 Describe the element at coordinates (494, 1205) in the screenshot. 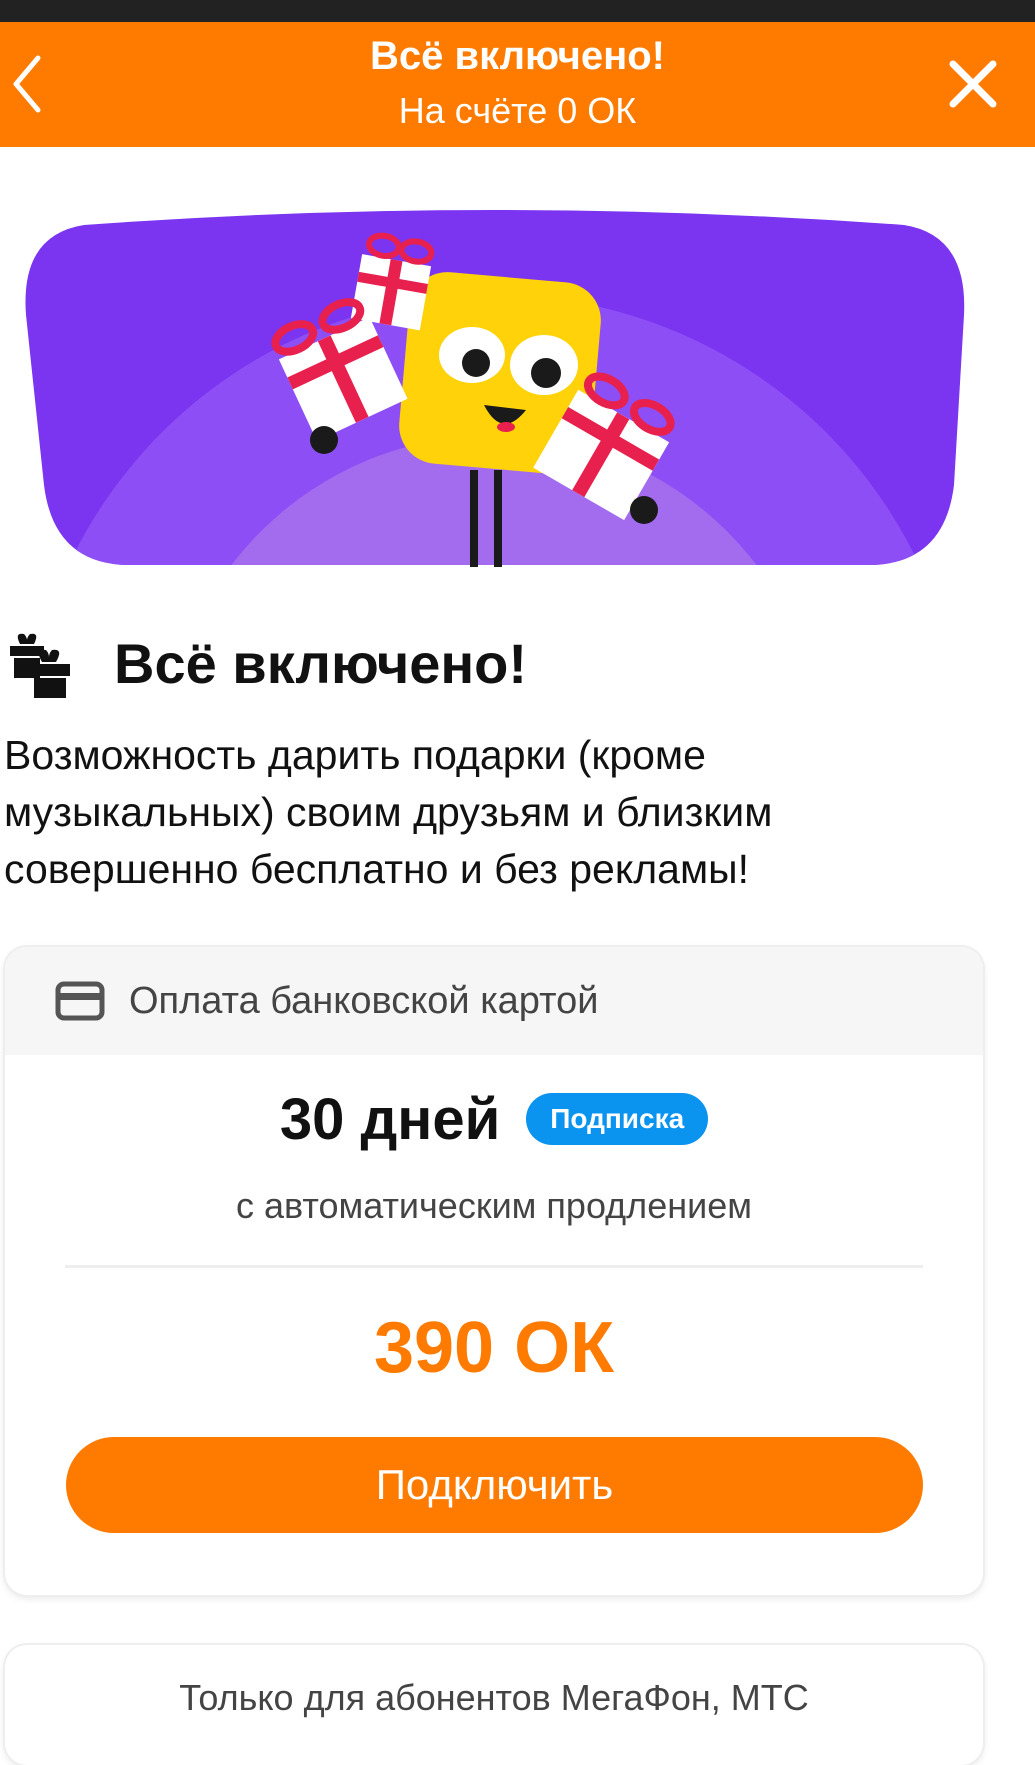

I see `renewal-note: с автоматическим продлением` at that location.